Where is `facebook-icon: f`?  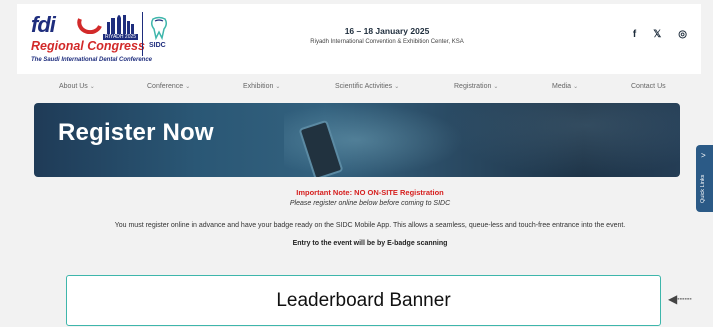 facebook-icon: f is located at coordinates (634, 35).